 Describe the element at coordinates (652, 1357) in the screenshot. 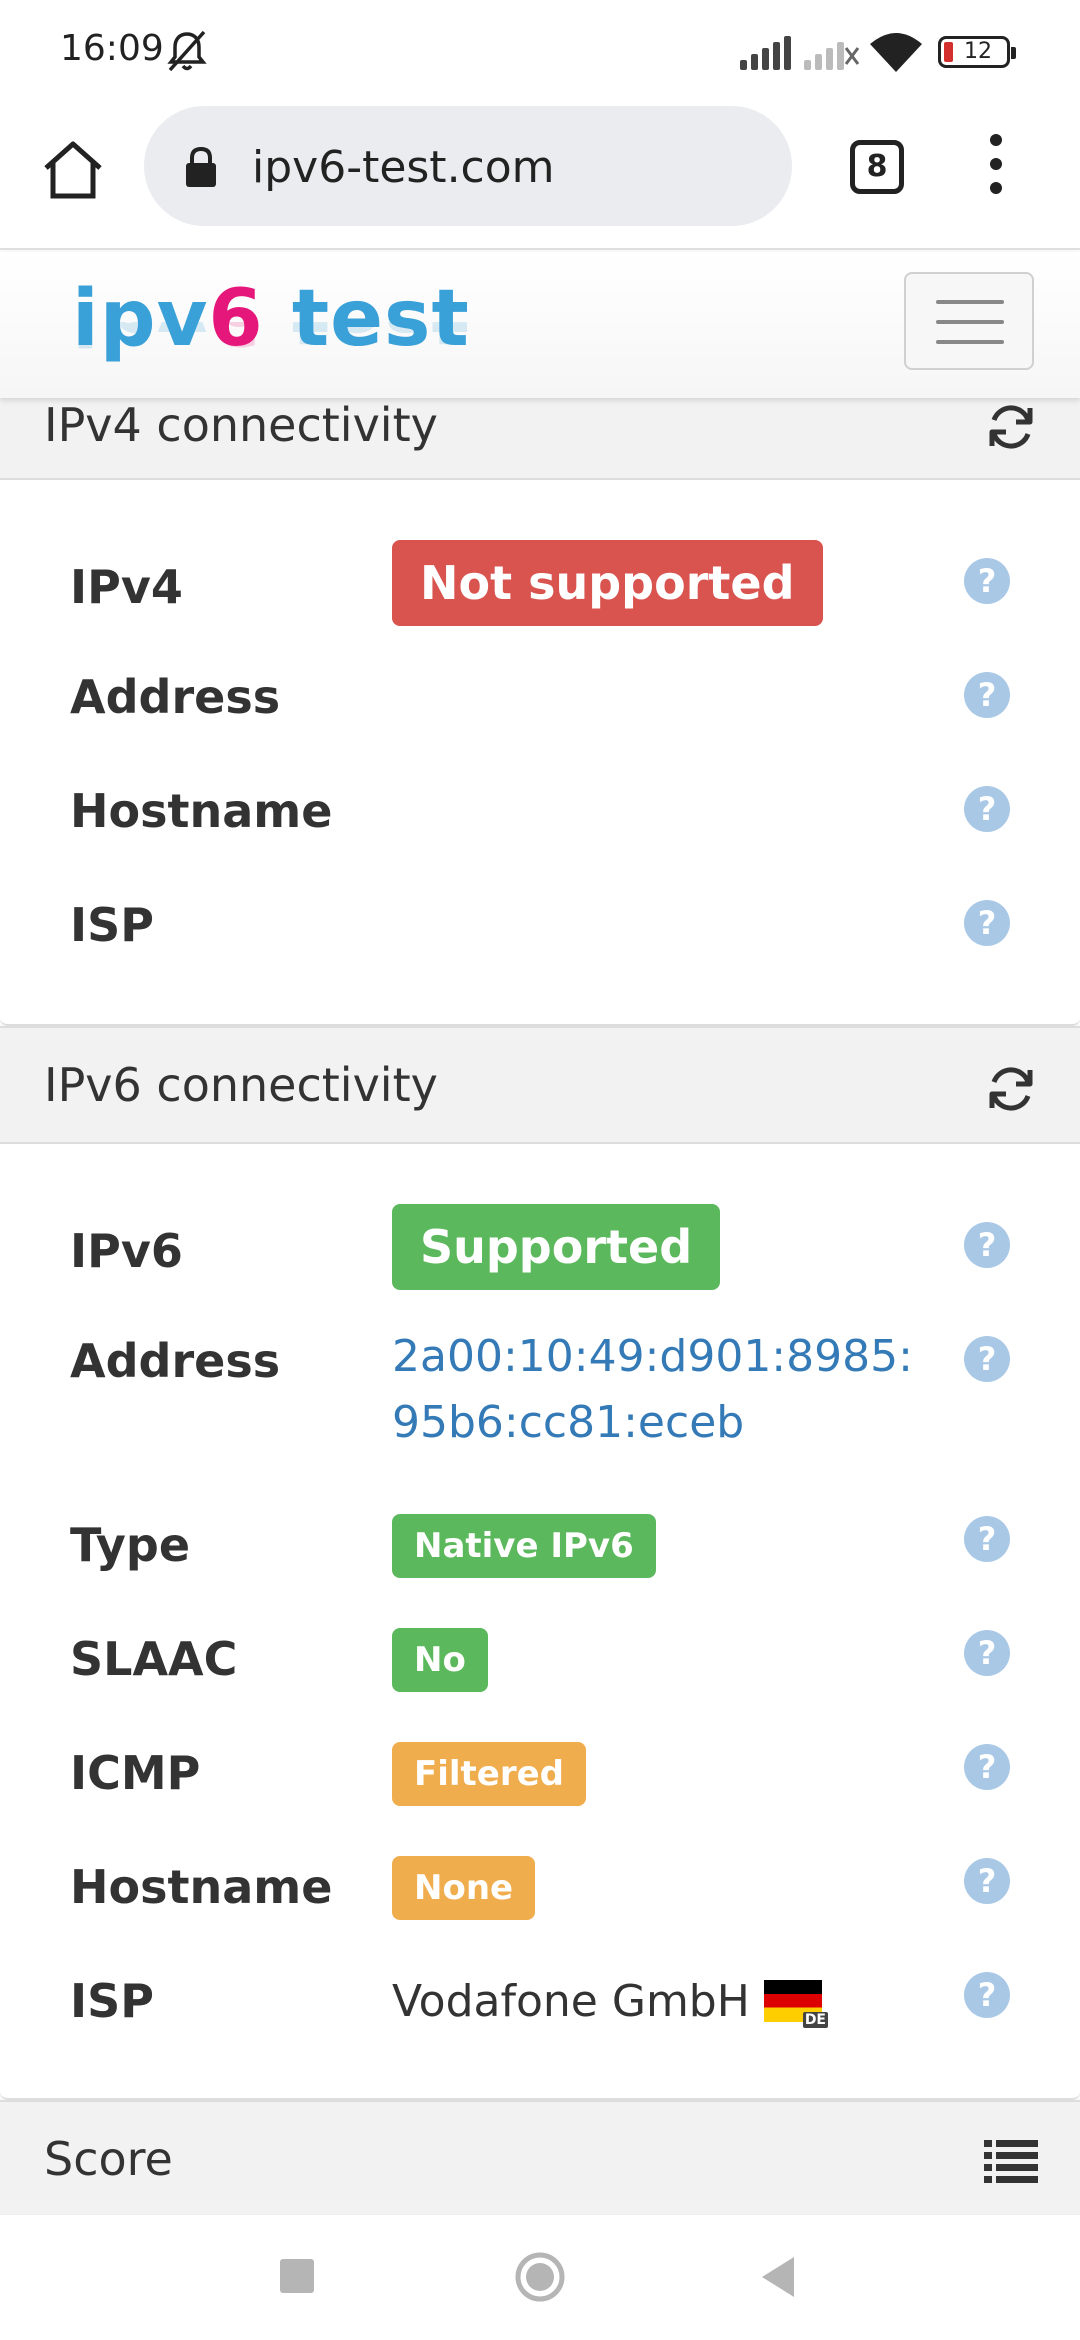

I see `ipv6-address-line1: 2a00:10:49:d901:8985:` at that location.